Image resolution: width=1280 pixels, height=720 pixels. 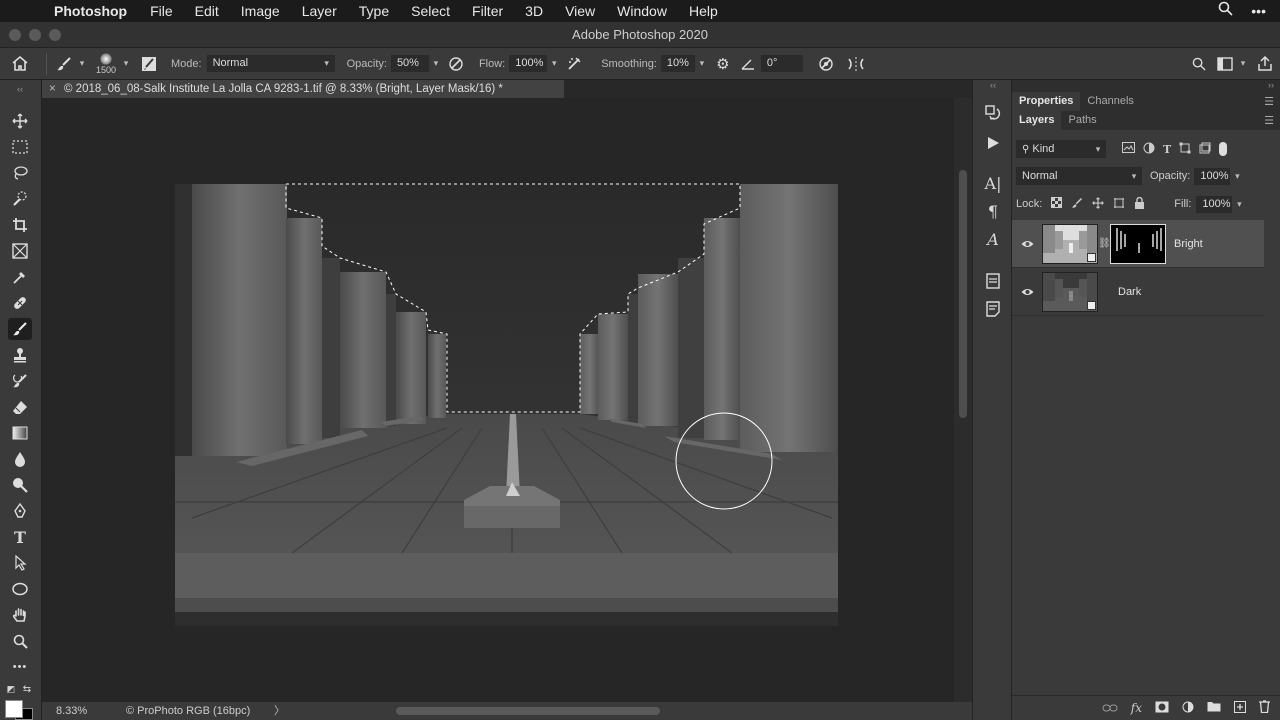 I want to click on lasso-tool-icon, so click(x=20, y=173).